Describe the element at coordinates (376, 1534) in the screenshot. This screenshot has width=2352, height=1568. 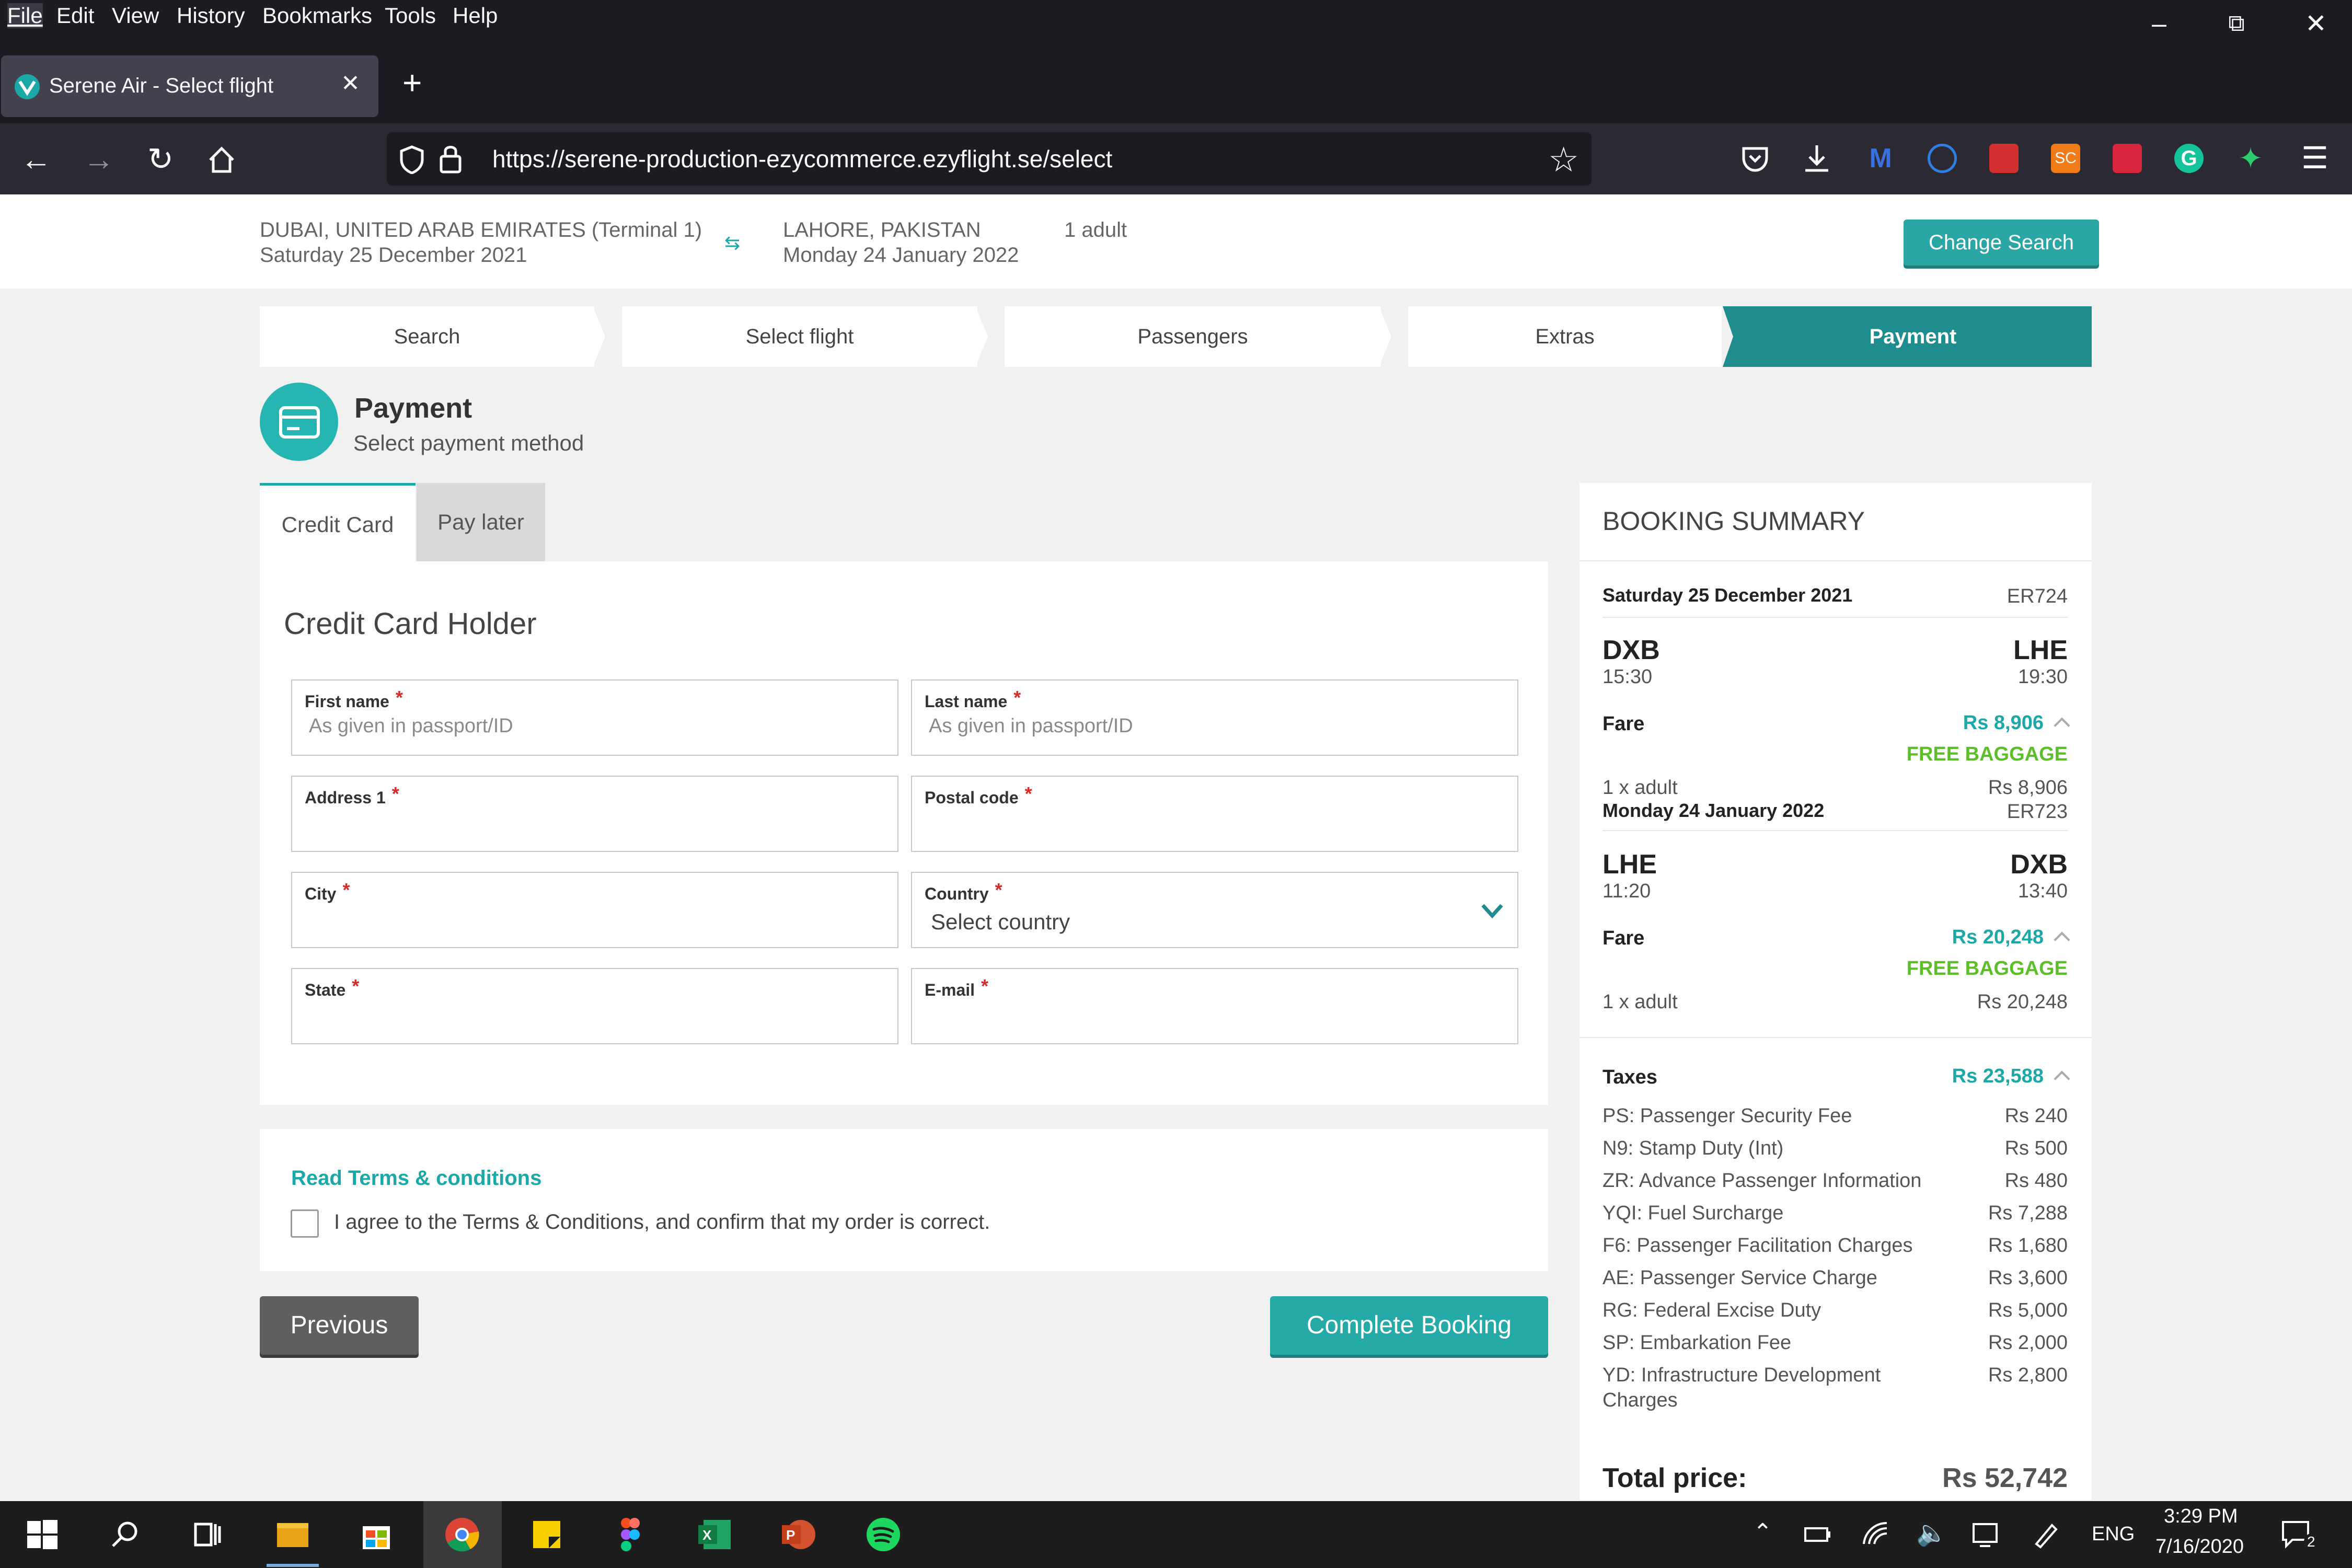
I see `microsoft-store-icon` at that location.